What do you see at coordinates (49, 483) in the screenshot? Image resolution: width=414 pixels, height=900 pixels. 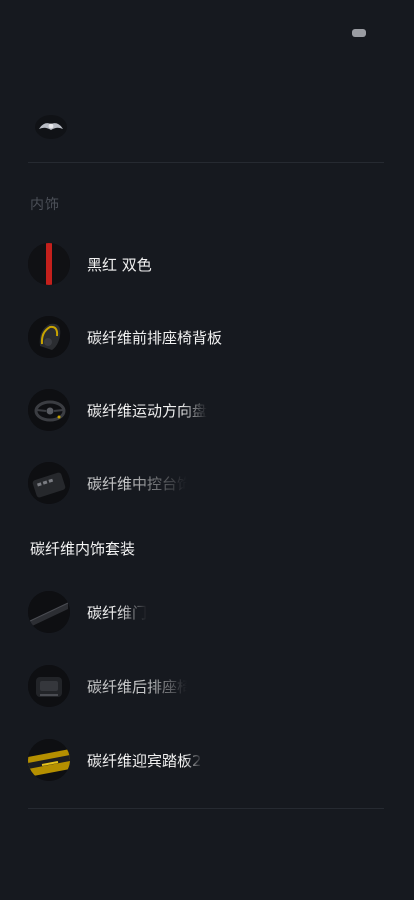 I see `center-console-thumbnail` at bounding box center [49, 483].